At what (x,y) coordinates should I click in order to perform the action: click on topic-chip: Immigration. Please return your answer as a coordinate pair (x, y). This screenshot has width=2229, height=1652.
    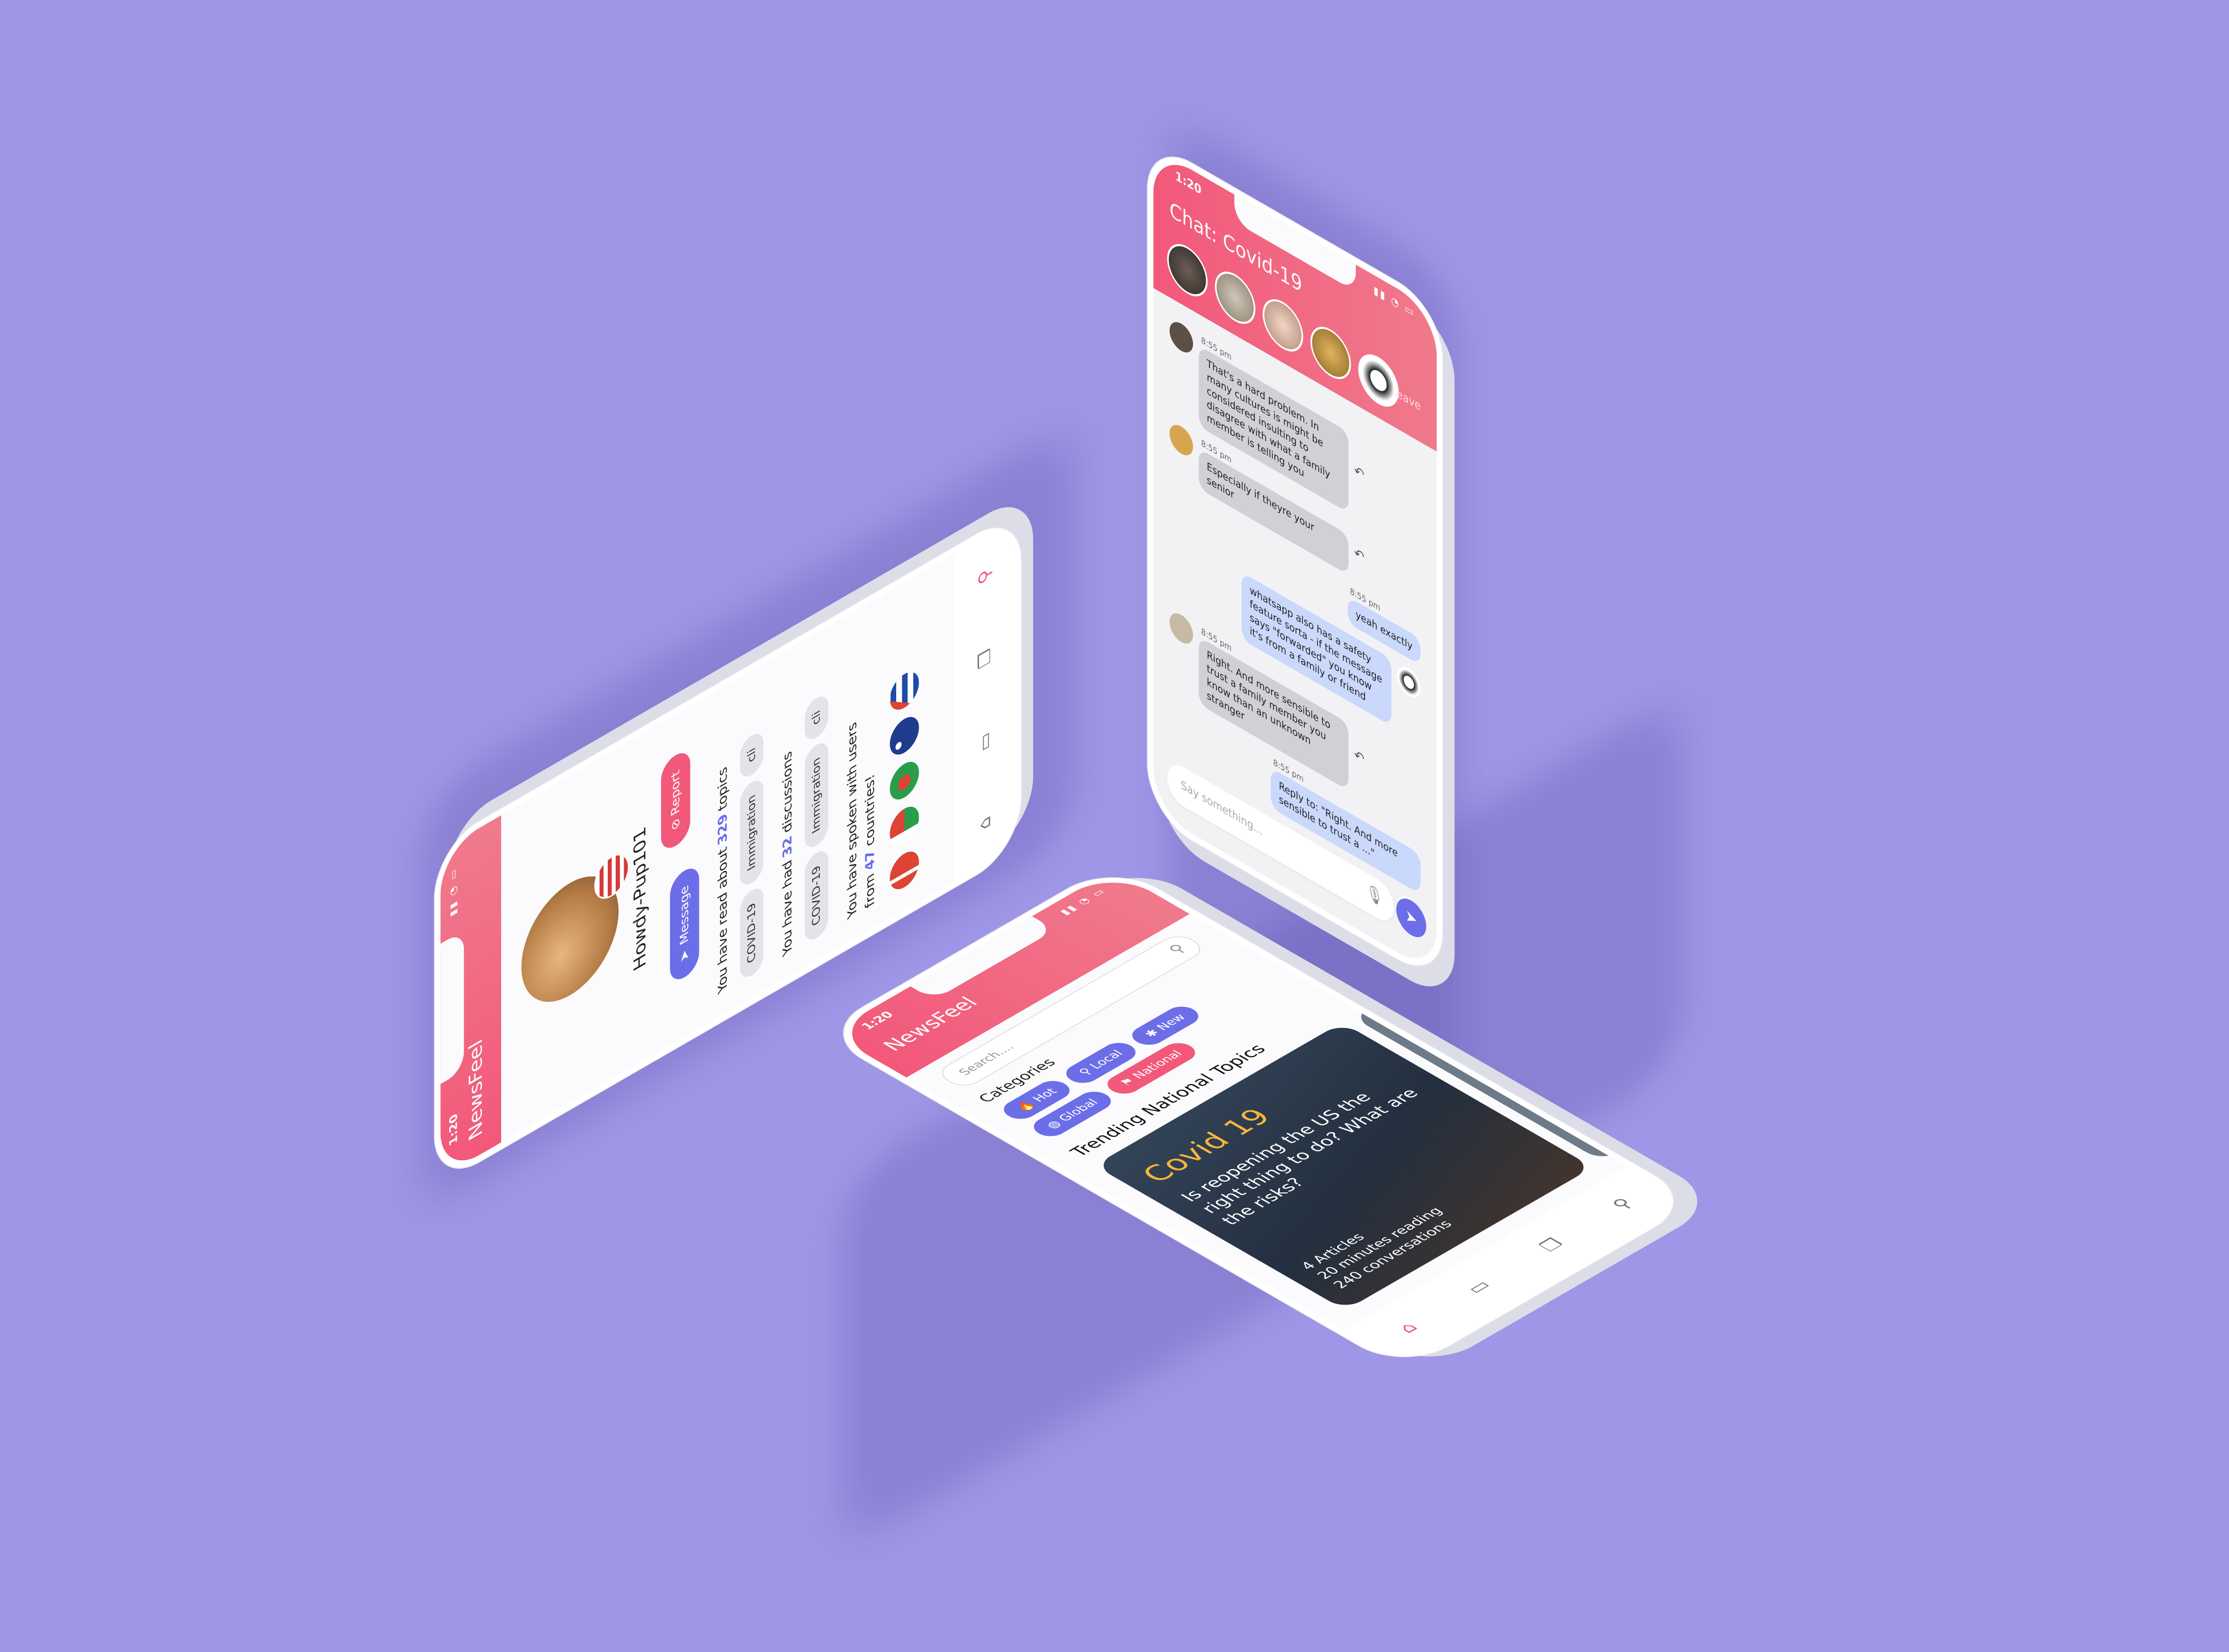
    Looking at the image, I should click on (752, 833).